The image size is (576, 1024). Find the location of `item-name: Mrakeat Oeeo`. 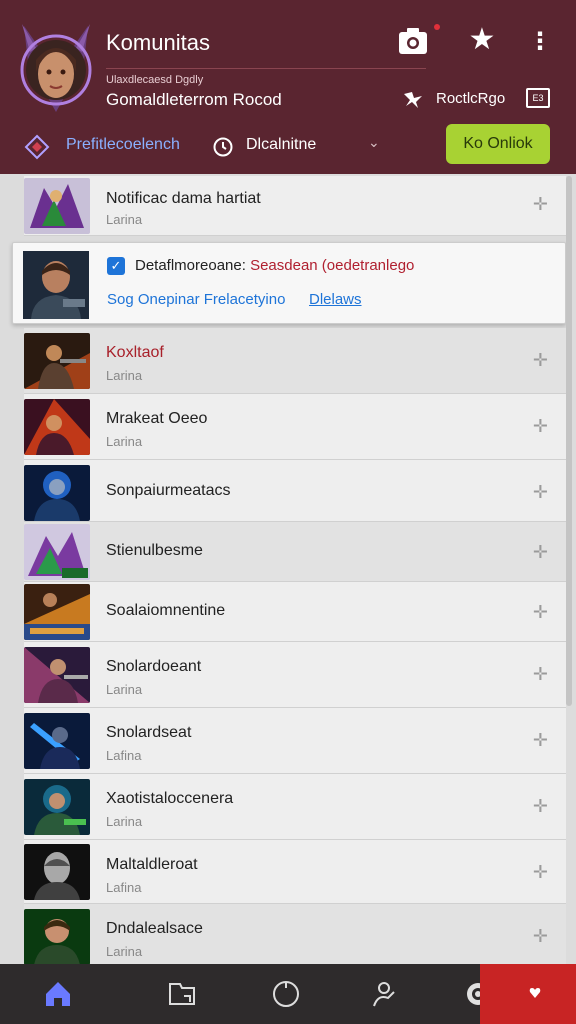

item-name: Mrakeat Oeeo is located at coordinates (157, 418).